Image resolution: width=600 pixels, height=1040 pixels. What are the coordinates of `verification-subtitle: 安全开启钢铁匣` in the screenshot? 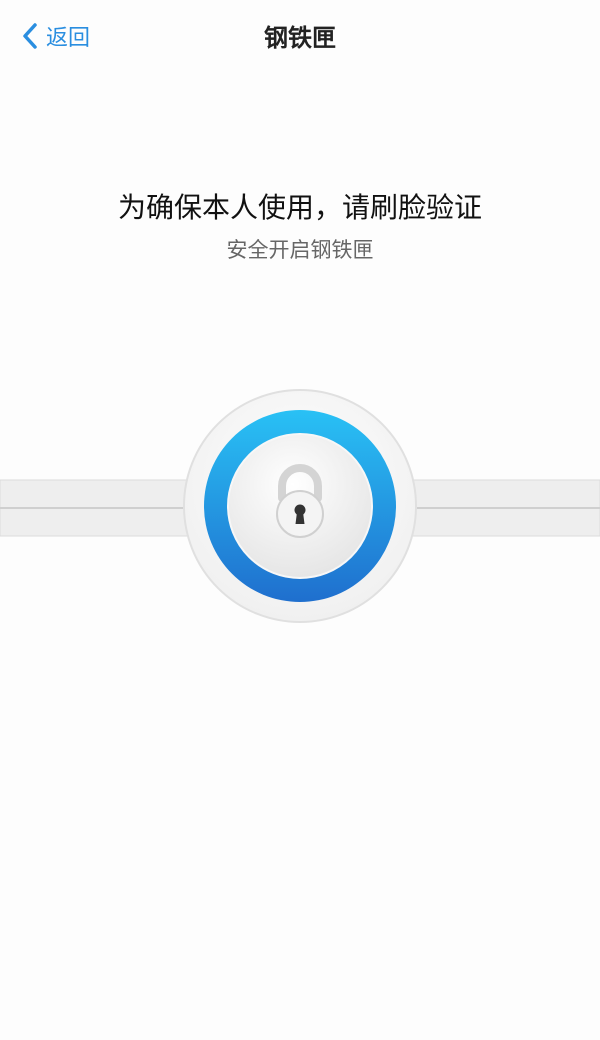 It's located at (300, 250).